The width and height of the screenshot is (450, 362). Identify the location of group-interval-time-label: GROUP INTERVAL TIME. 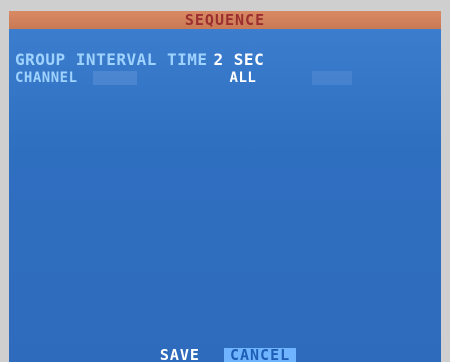
(111, 59).